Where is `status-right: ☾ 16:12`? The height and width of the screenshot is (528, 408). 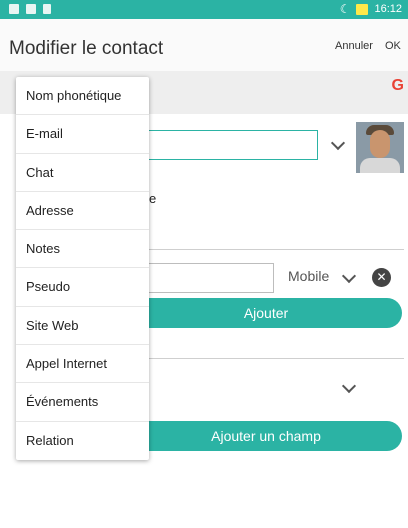
status-right: ☾ 16:12 is located at coordinates (371, 9).